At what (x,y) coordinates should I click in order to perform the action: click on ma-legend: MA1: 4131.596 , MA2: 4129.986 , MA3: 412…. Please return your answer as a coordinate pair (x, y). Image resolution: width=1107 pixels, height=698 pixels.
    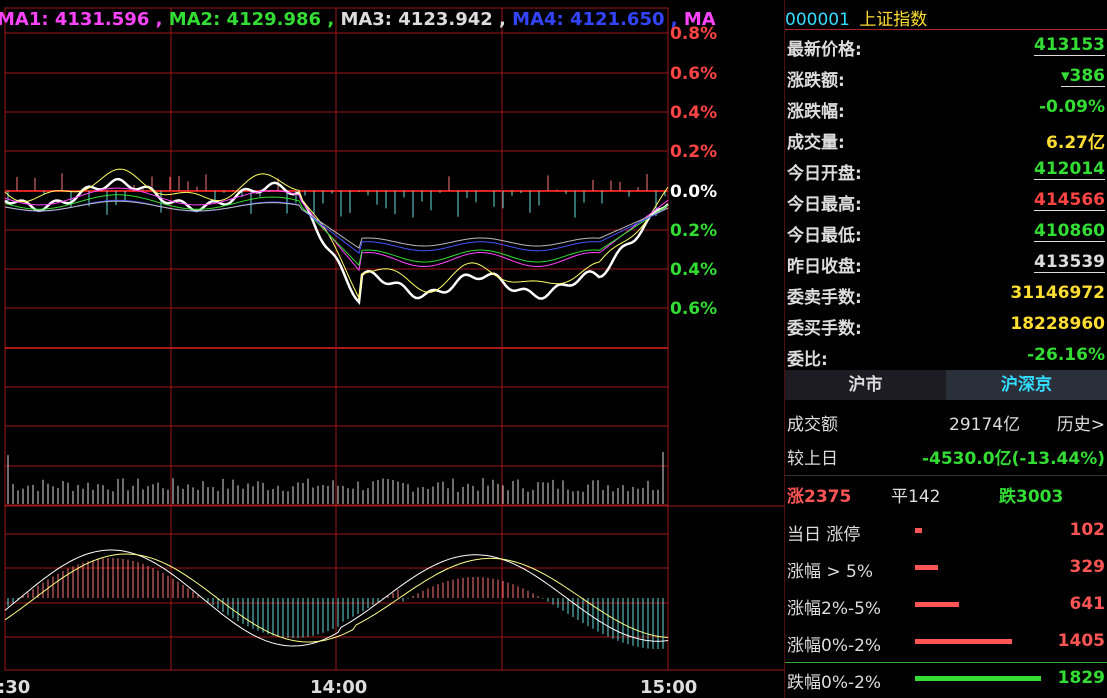
    Looking at the image, I should click on (358, 19).